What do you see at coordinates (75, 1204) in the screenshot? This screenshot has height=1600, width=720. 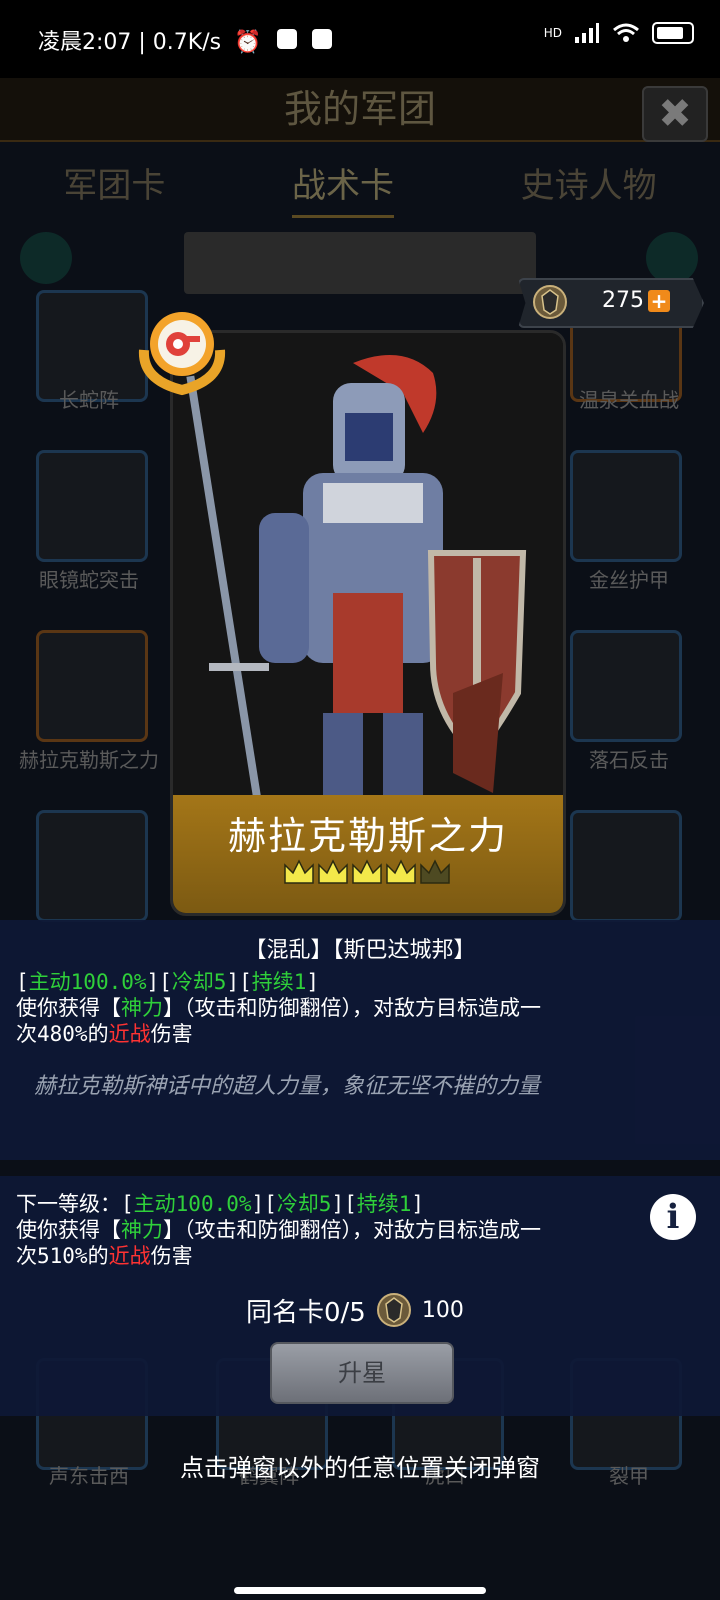 I see `next-level-label: 下一等级：[` at bounding box center [75, 1204].